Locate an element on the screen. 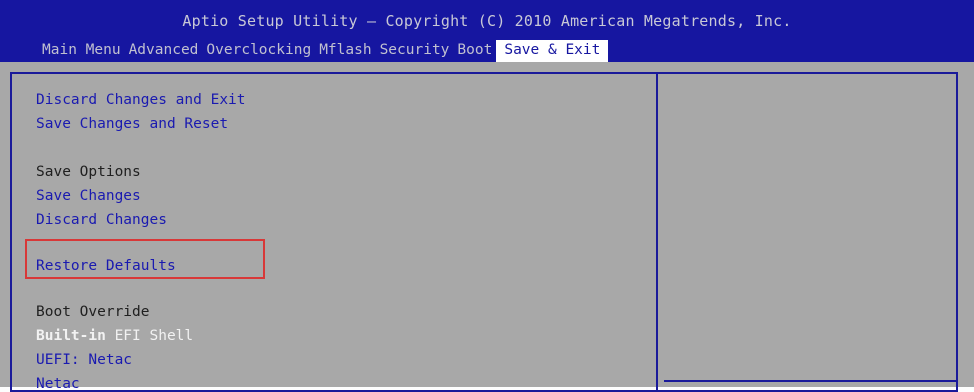 Image resolution: width=974 pixels, height=392 pixels. restore-defaults-highlight is located at coordinates (145, 259).